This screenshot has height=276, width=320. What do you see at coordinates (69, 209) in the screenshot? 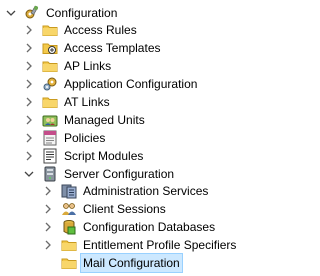
I see `client-sessions-icon` at bounding box center [69, 209].